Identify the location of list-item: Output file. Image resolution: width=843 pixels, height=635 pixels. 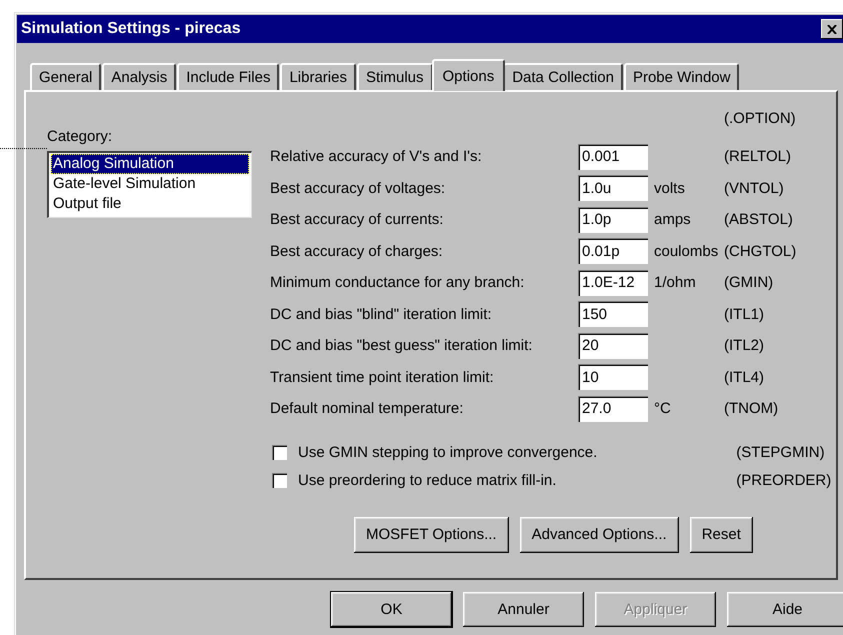
(150, 204).